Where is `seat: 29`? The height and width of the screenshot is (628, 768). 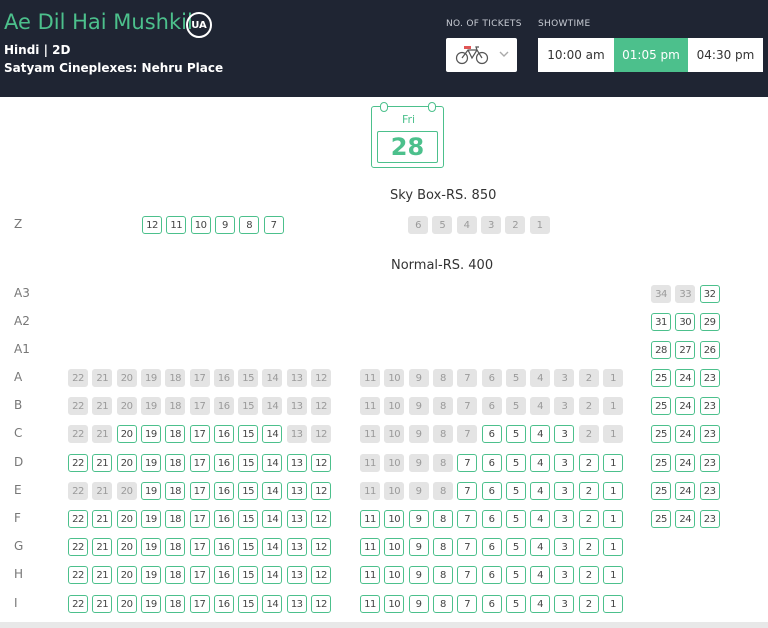 seat: 29 is located at coordinates (709, 322).